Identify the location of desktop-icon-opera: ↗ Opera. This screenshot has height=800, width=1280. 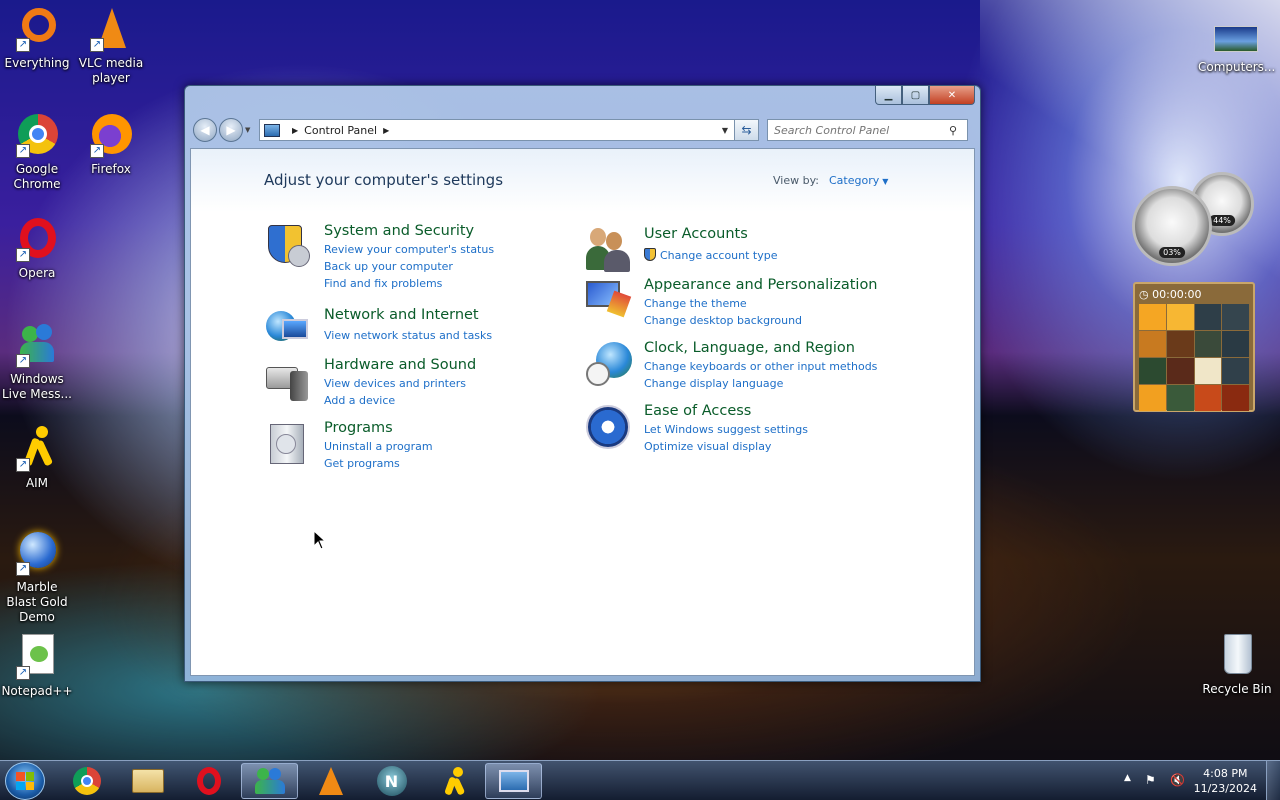
(37, 248).